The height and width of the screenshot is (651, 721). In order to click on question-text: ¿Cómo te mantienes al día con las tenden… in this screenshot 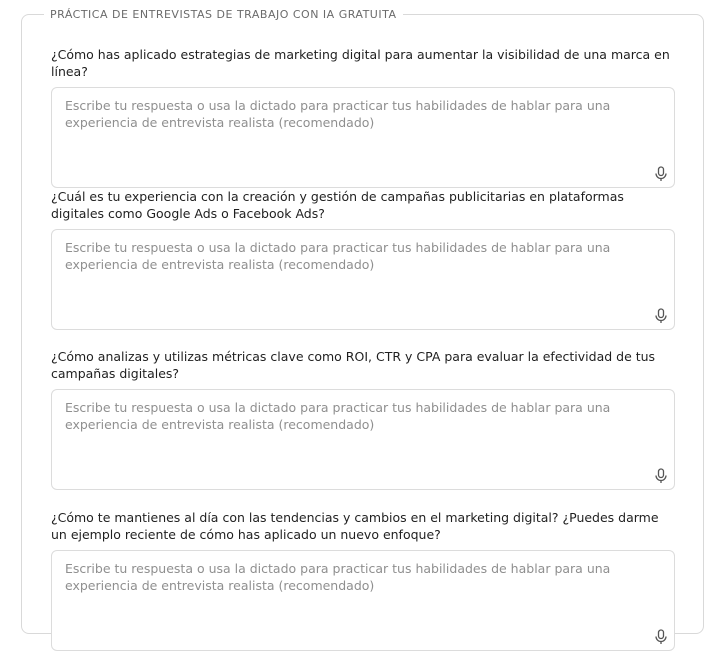, I will do `click(355, 526)`.